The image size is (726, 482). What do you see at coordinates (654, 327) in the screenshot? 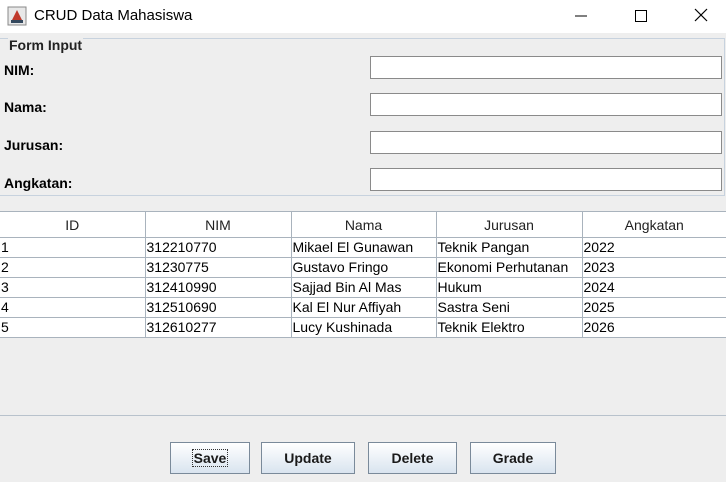
I see `cell-angkatan: 2026` at bounding box center [654, 327].